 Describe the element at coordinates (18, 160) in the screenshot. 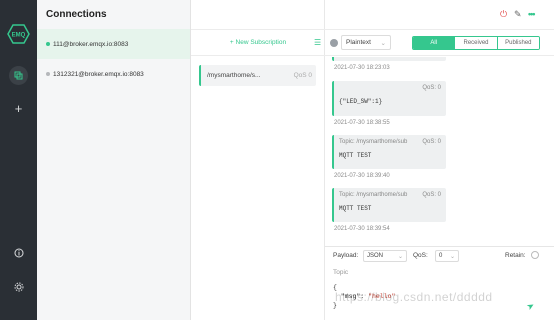

I see `left-rail: EMQ +` at that location.